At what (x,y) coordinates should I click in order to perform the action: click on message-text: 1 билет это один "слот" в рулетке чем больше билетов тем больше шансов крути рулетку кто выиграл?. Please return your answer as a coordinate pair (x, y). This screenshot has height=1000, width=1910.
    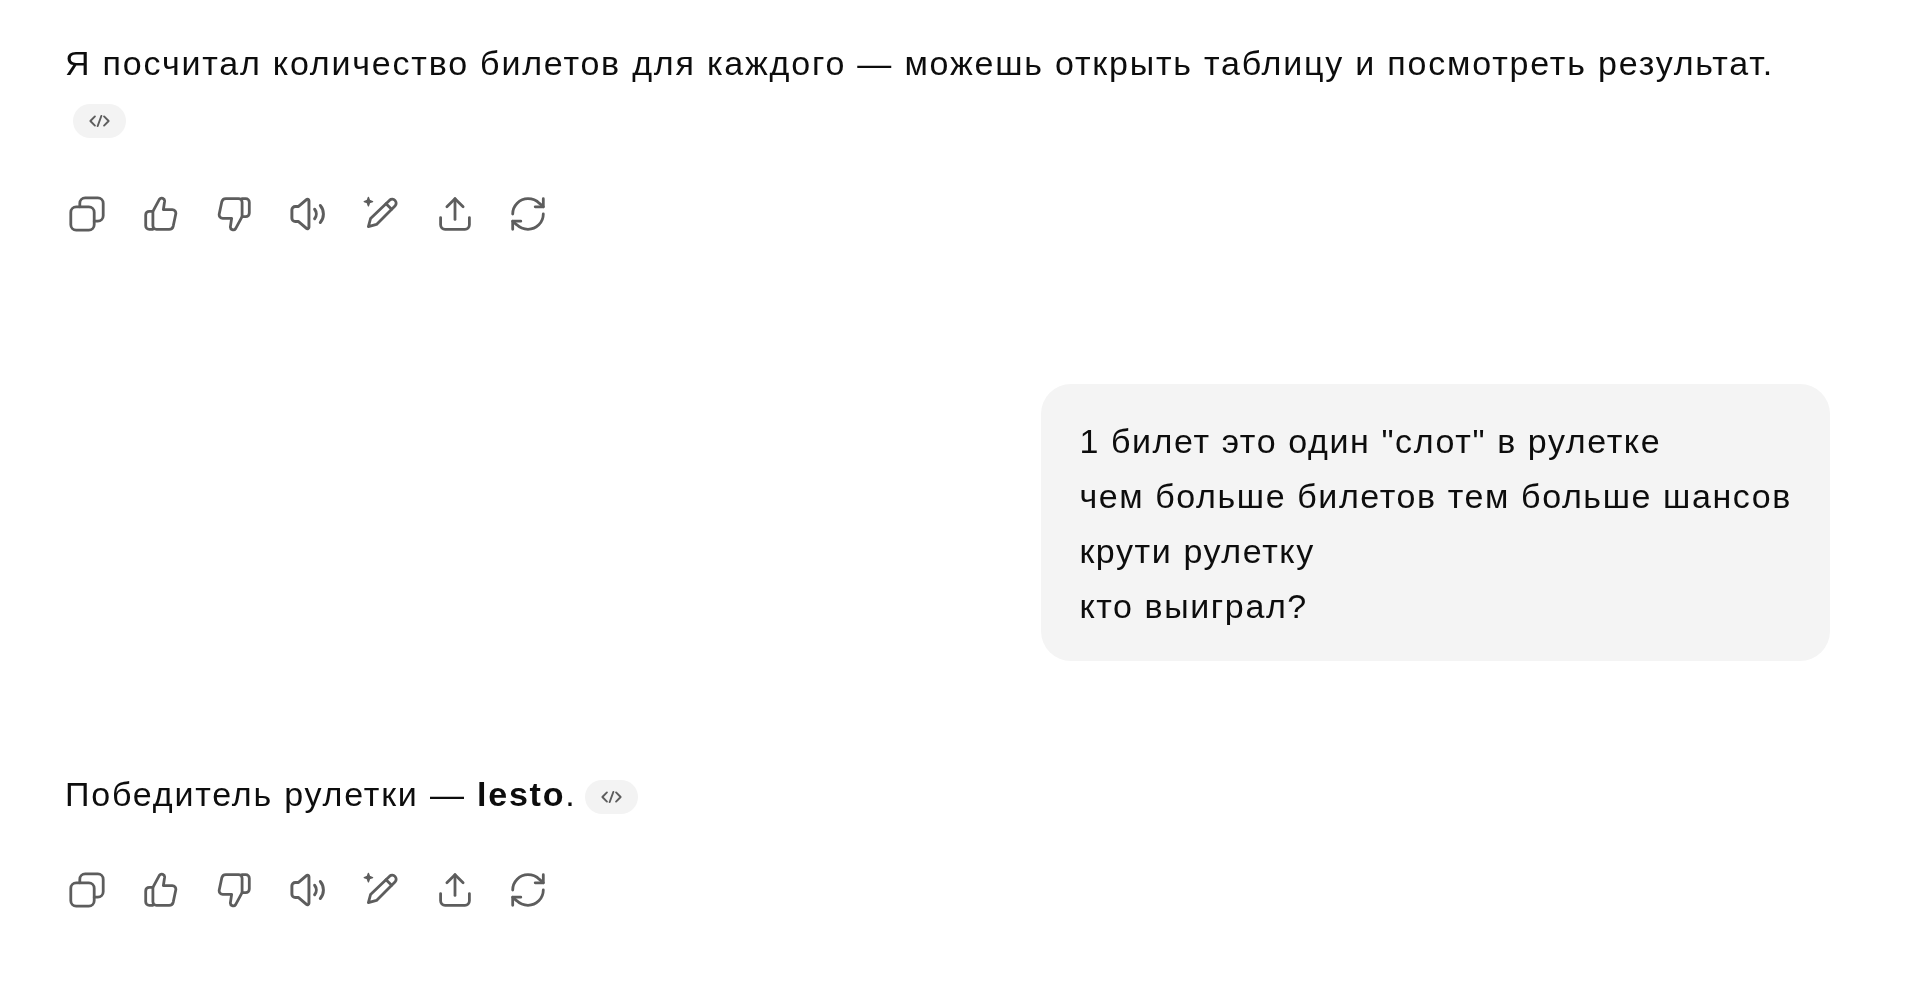
    Looking at the image, I should click on (1435, 524).